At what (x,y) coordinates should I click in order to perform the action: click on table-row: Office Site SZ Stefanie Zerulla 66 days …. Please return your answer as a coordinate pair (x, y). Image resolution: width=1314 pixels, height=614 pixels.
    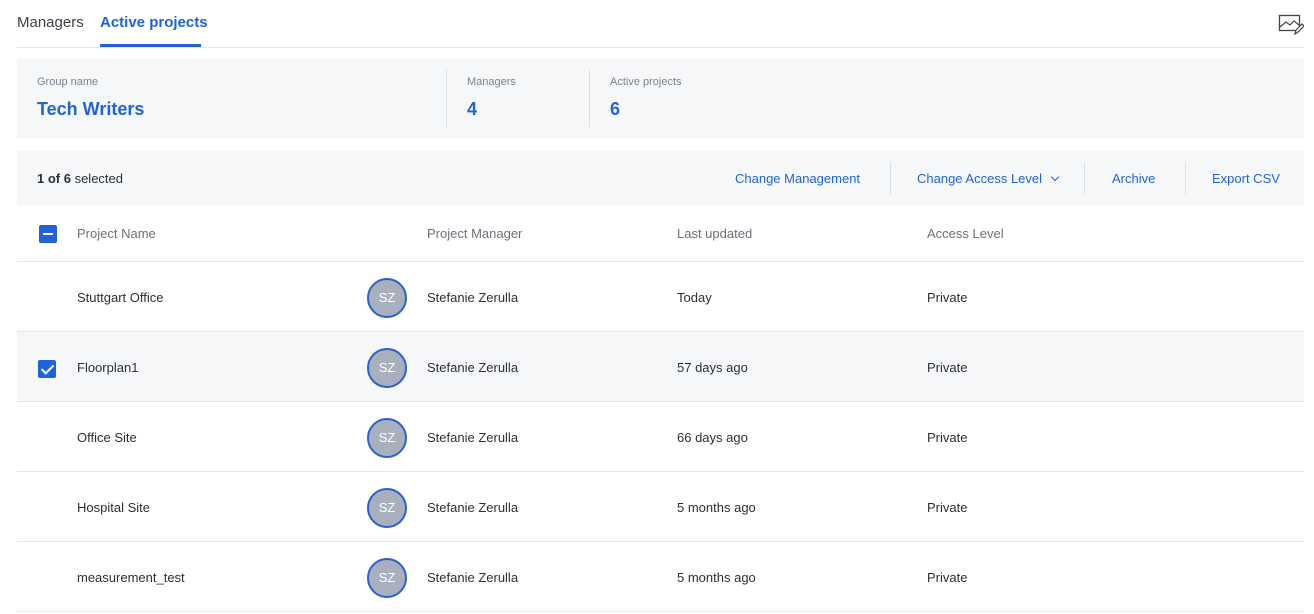
    Looking at the image, I should click on (660, 437).